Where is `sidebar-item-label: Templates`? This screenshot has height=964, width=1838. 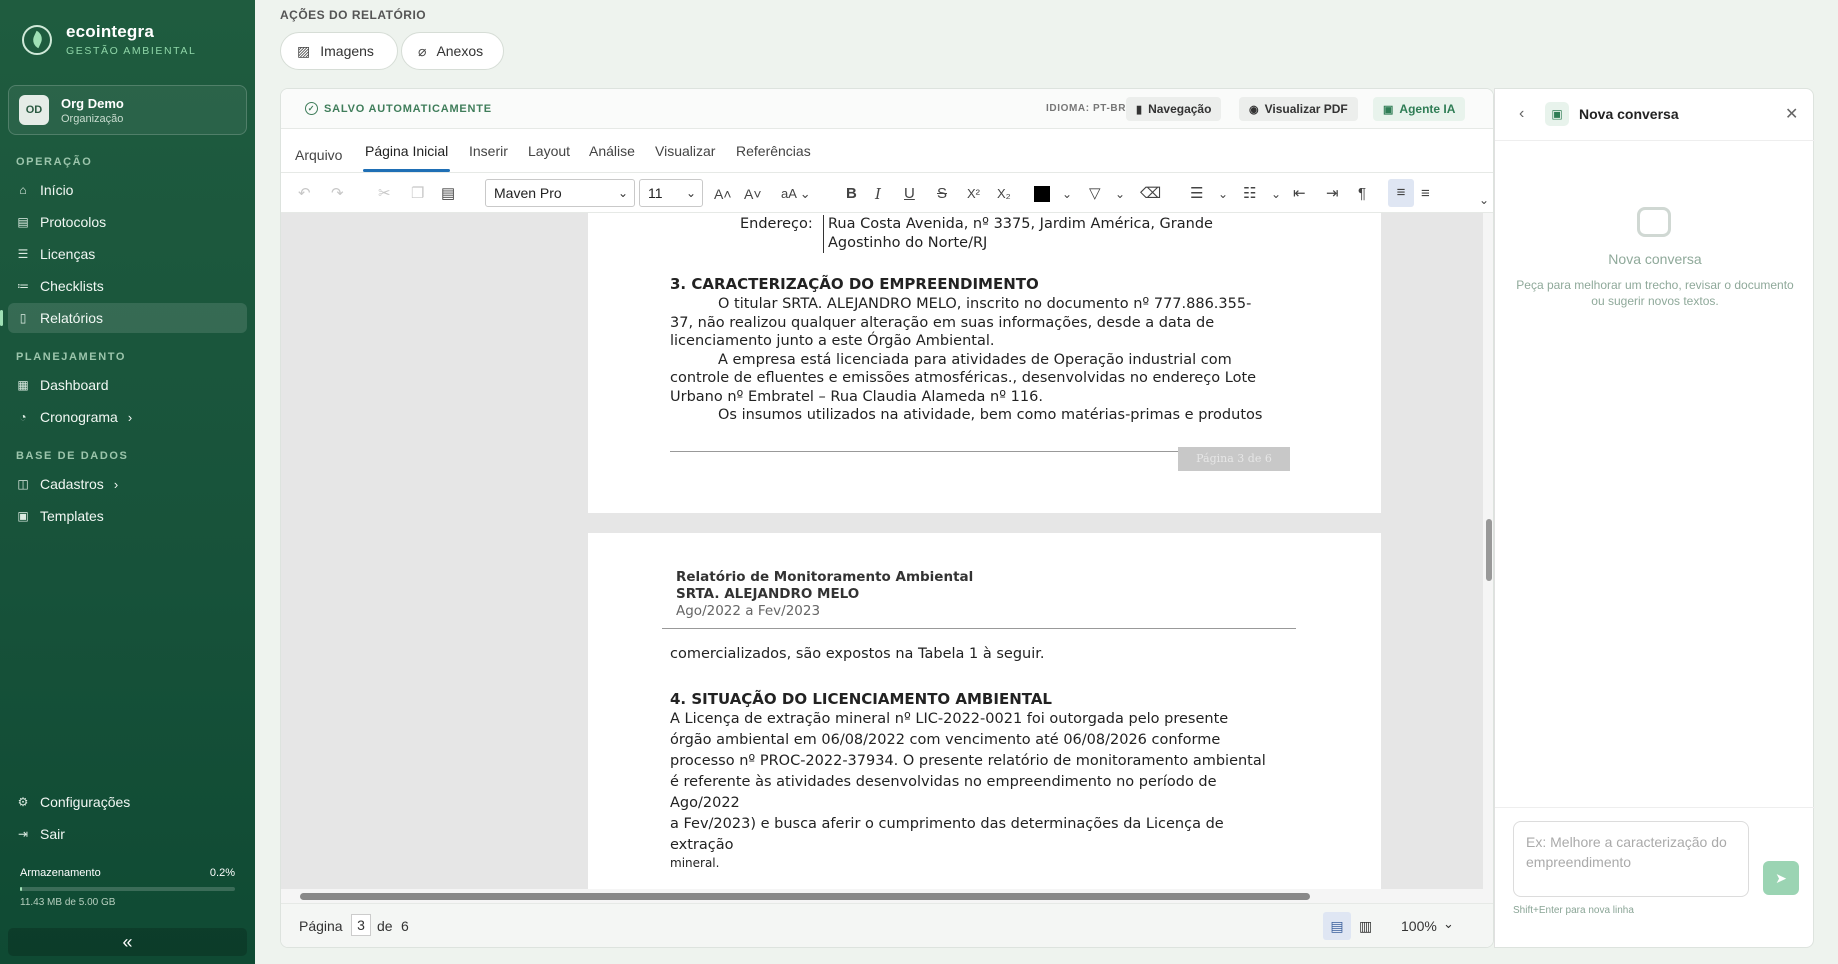
sidebar-item-label: Templates is located at coordinates (72, 516).